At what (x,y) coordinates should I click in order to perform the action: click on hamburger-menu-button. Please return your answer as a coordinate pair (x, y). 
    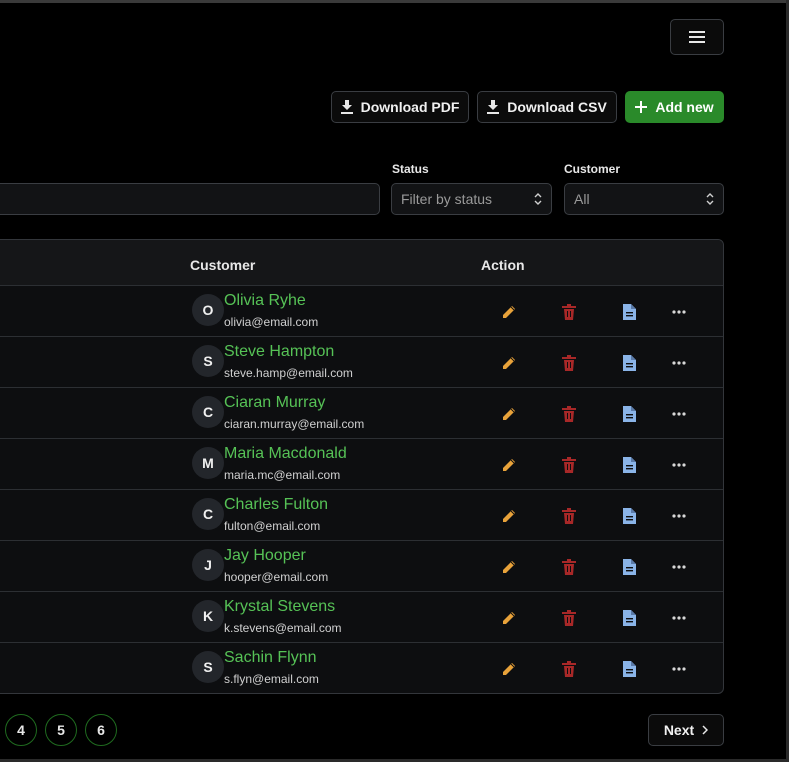
    Looking at the image, I should click on (697, 37).